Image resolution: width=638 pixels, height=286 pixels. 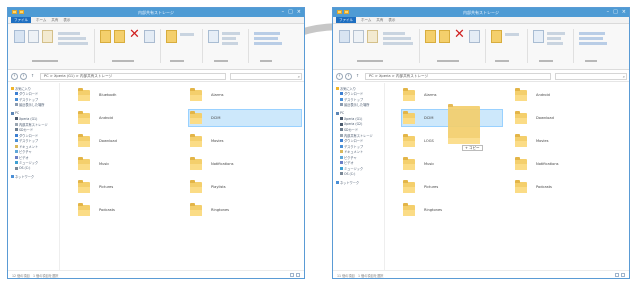 I want to click on copy-path-icon, so click(x=72, y=38).